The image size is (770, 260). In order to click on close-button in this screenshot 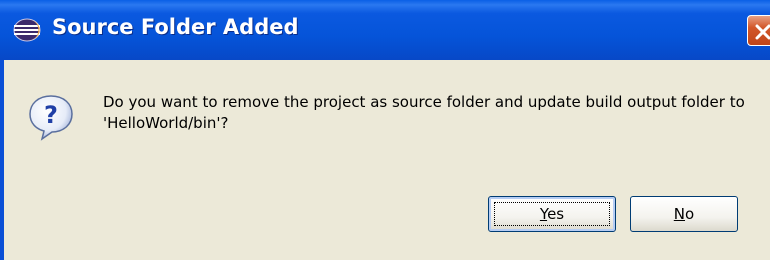, I will do `click(758, 30)`.